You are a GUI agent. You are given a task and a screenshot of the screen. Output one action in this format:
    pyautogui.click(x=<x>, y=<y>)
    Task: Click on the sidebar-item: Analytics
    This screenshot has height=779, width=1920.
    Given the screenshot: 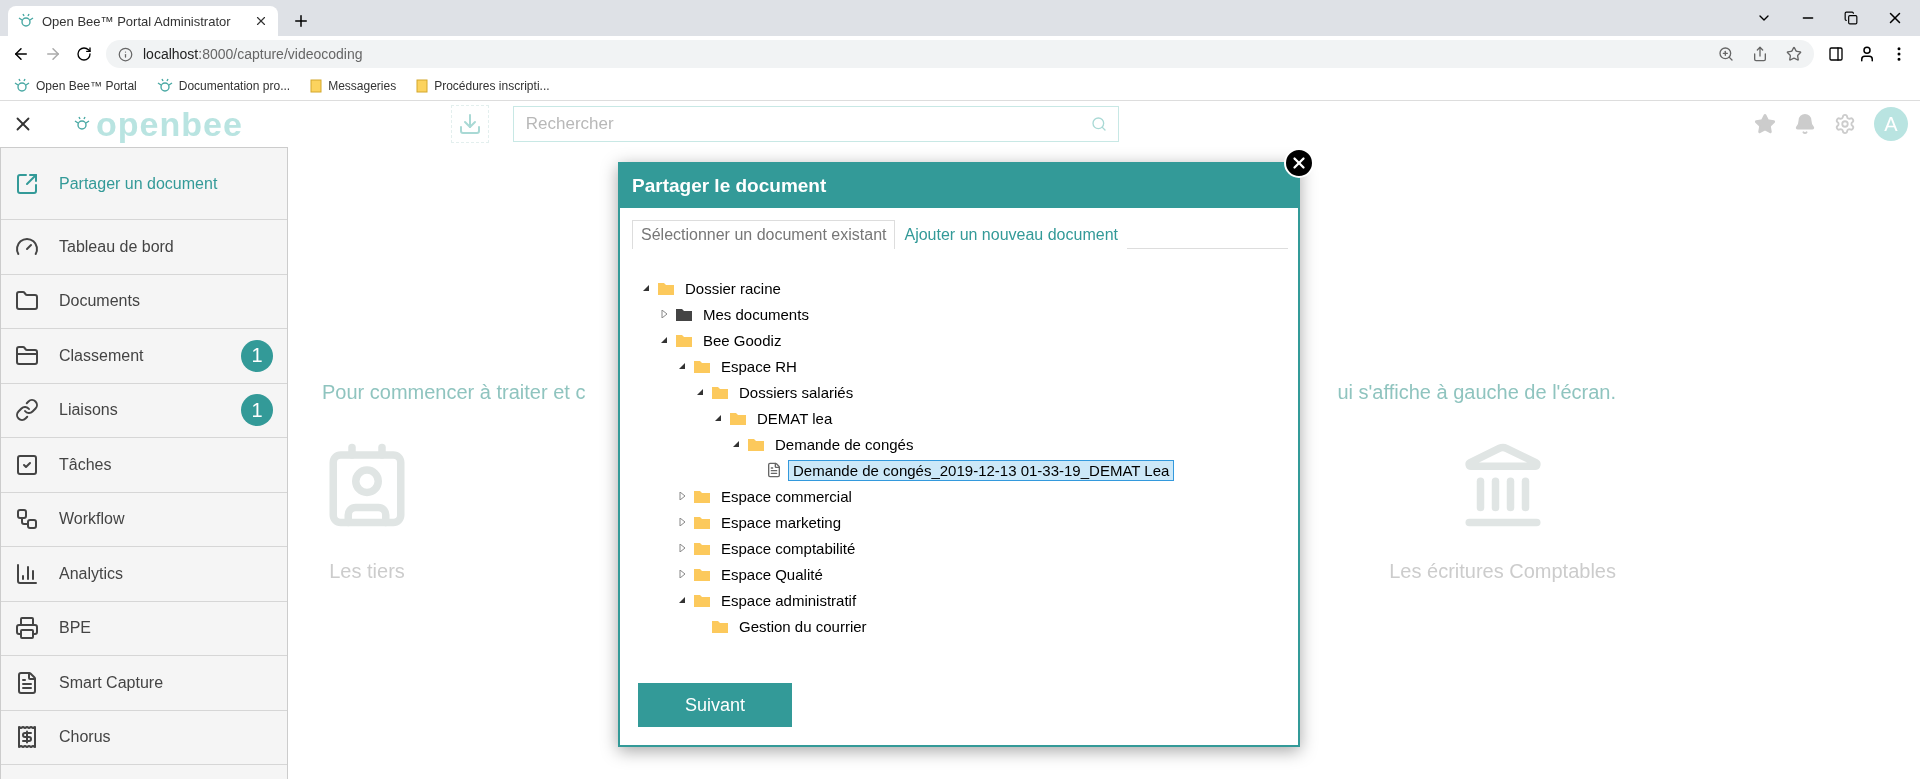 What is the action you would take?
    pyautogui.click(x=144, y=574)
    